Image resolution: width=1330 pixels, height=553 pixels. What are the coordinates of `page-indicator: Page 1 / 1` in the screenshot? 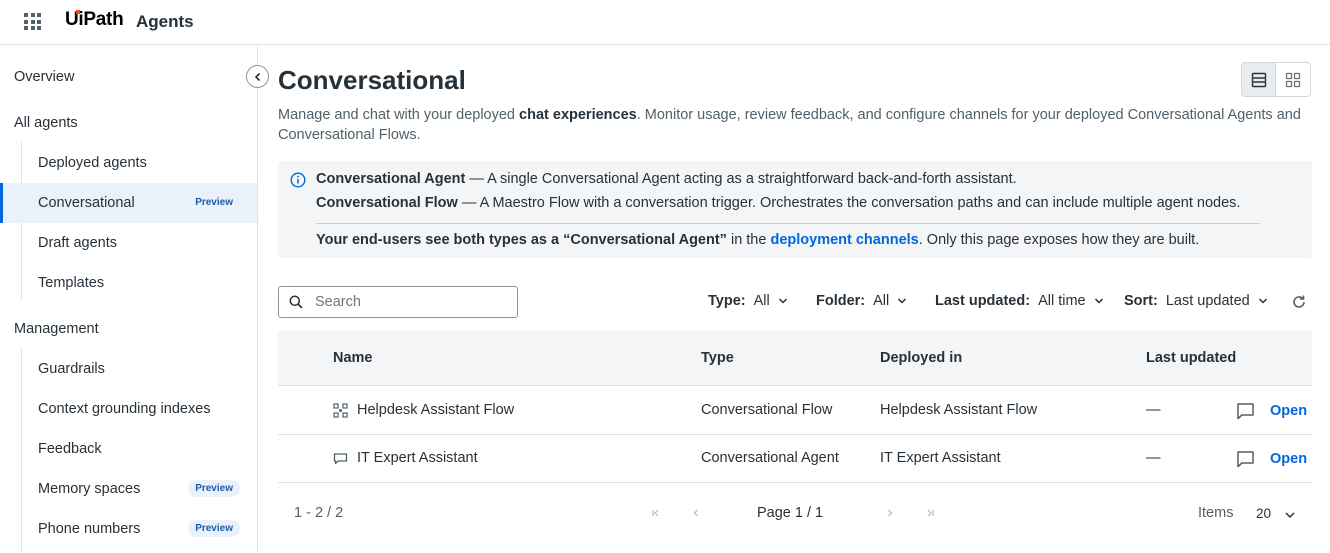 It's located at (790, 513).